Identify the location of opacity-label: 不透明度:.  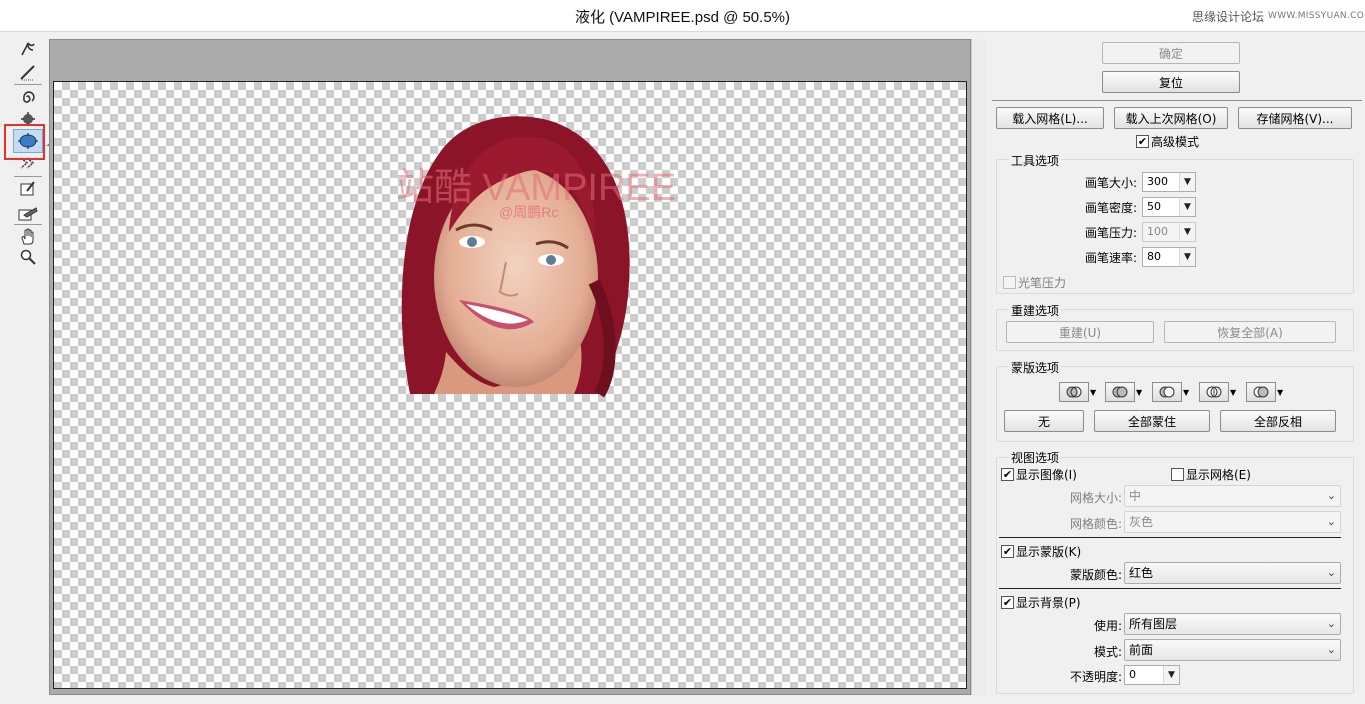
(1095, 677).